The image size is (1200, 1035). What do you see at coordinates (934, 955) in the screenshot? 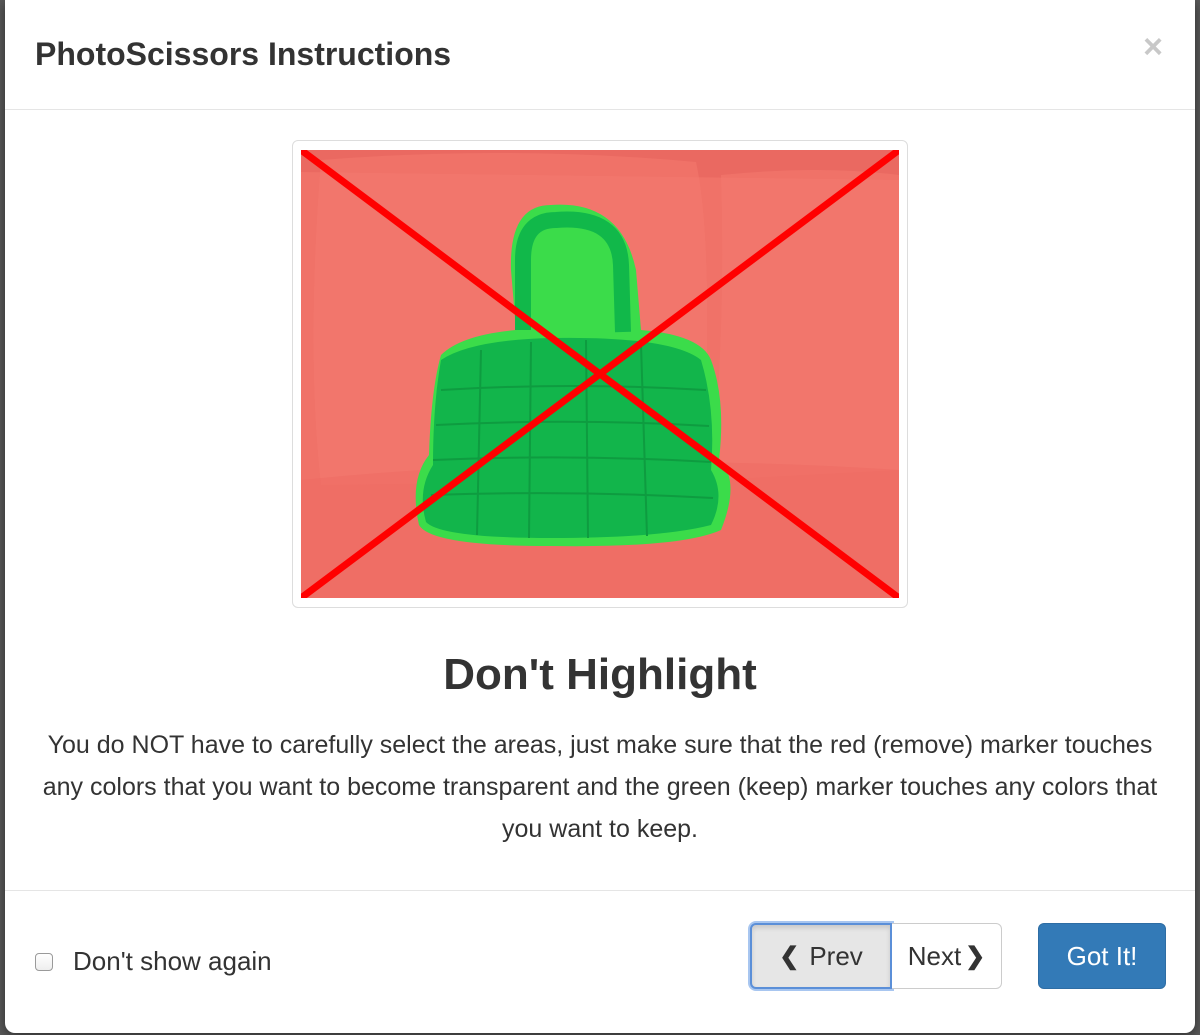
I see `next-label: Next` at bounding box center [934, 955].